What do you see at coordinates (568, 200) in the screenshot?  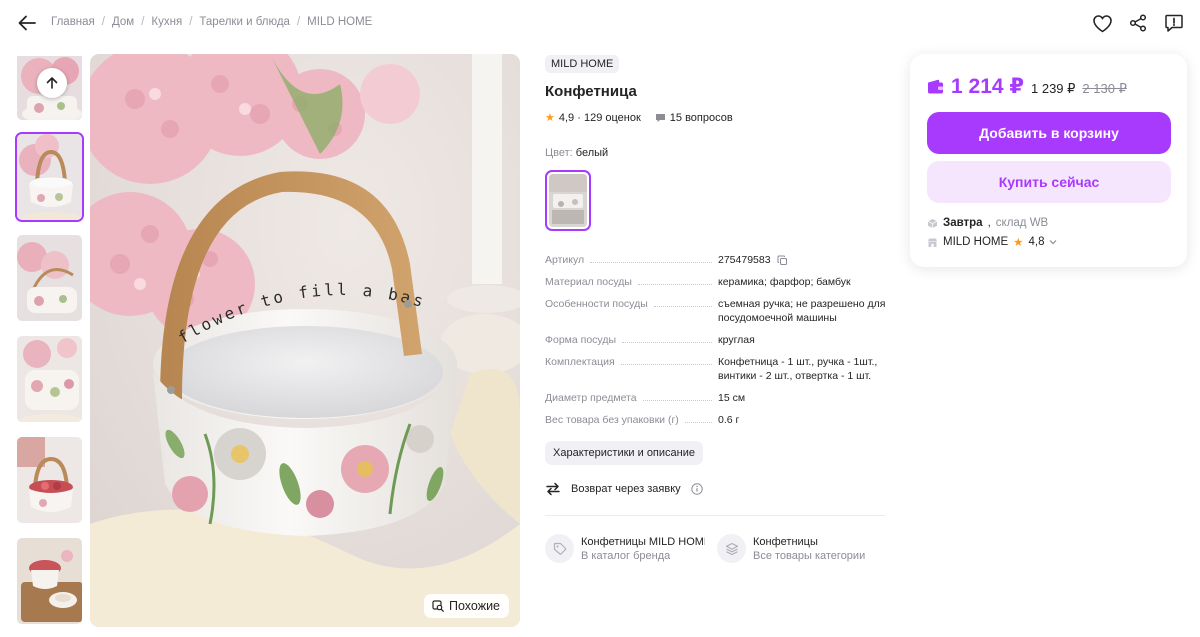 I see `color-option-white` at bounding box center [568, 200].